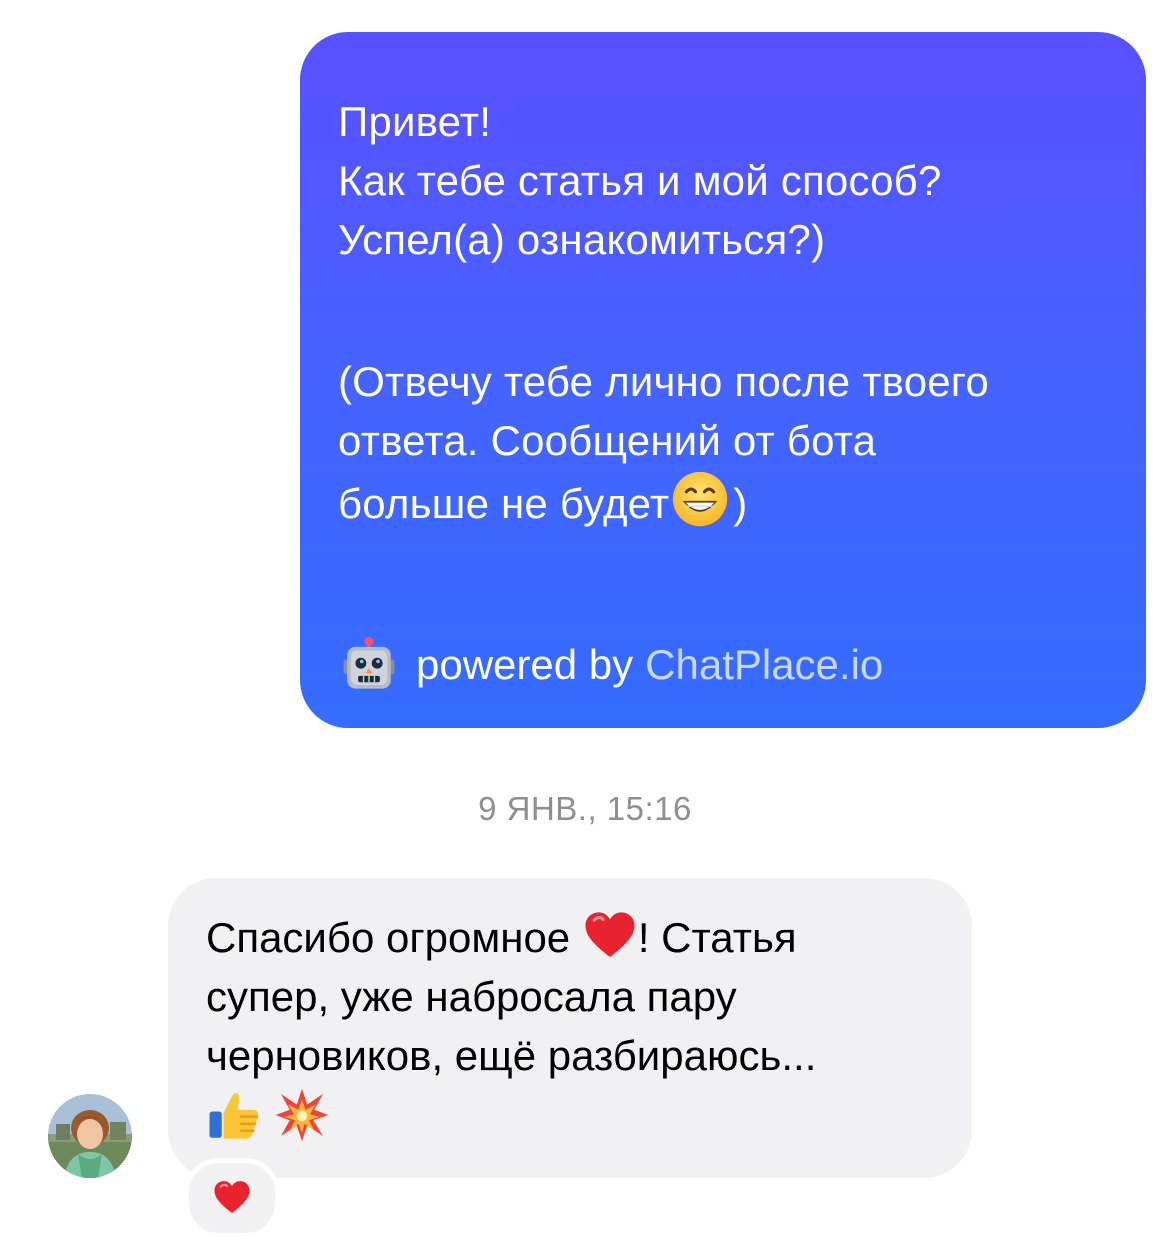 This screenshot has width=1170, height=1246. I want to click on message-text: Спасибо огромное, so click(388, 937).